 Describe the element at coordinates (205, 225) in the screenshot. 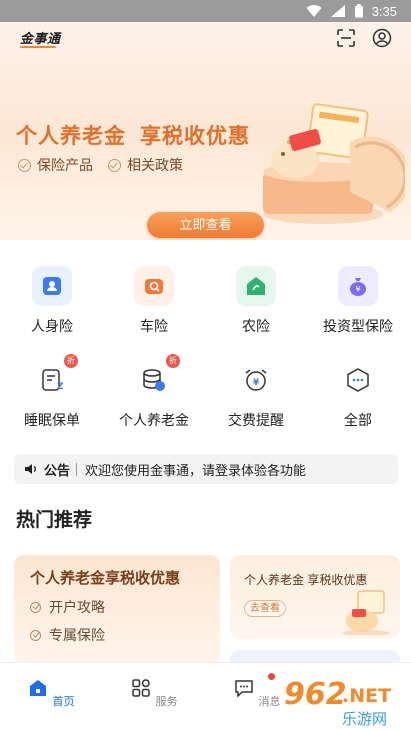

I see `view-now-button: 立即查看` at that location.